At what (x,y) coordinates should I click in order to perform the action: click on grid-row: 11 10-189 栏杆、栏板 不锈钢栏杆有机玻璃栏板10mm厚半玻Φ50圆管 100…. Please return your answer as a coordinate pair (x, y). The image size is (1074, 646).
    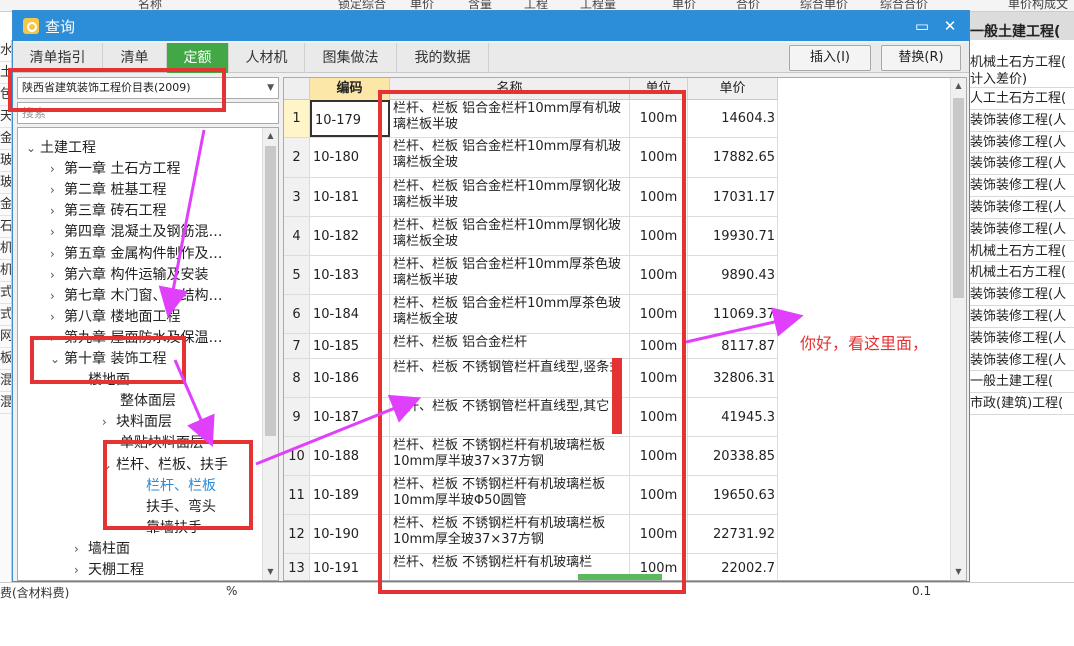
    Looking at the image, I should click on (531, 495).